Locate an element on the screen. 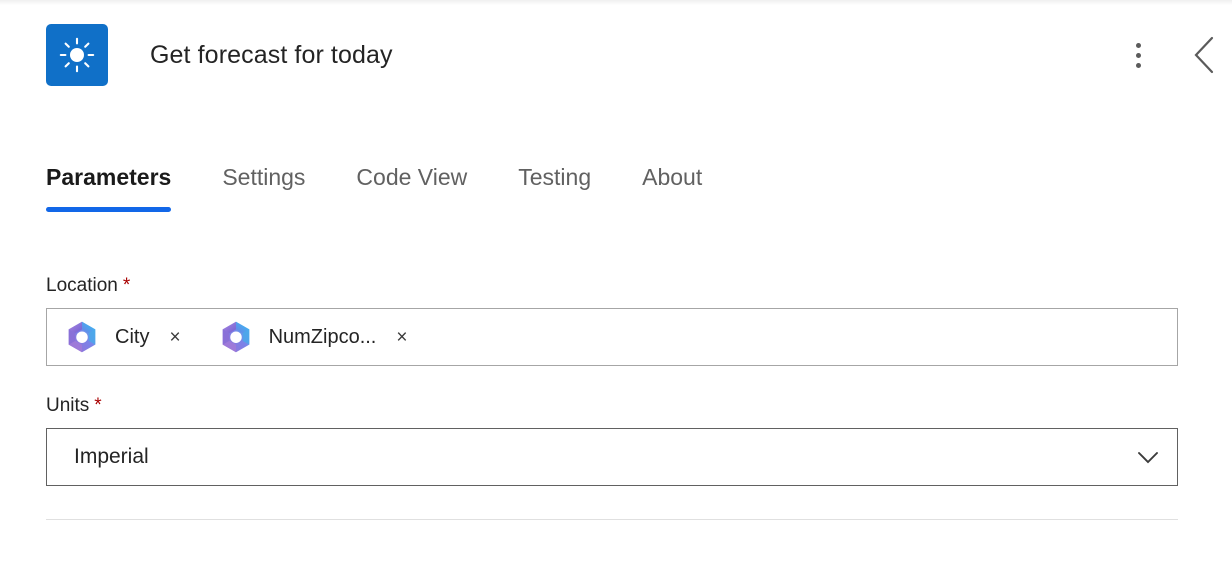 This screenshot has height=574, width=1232. token-numzipcode: NumZipco... × is located at coordinates (315, 337).